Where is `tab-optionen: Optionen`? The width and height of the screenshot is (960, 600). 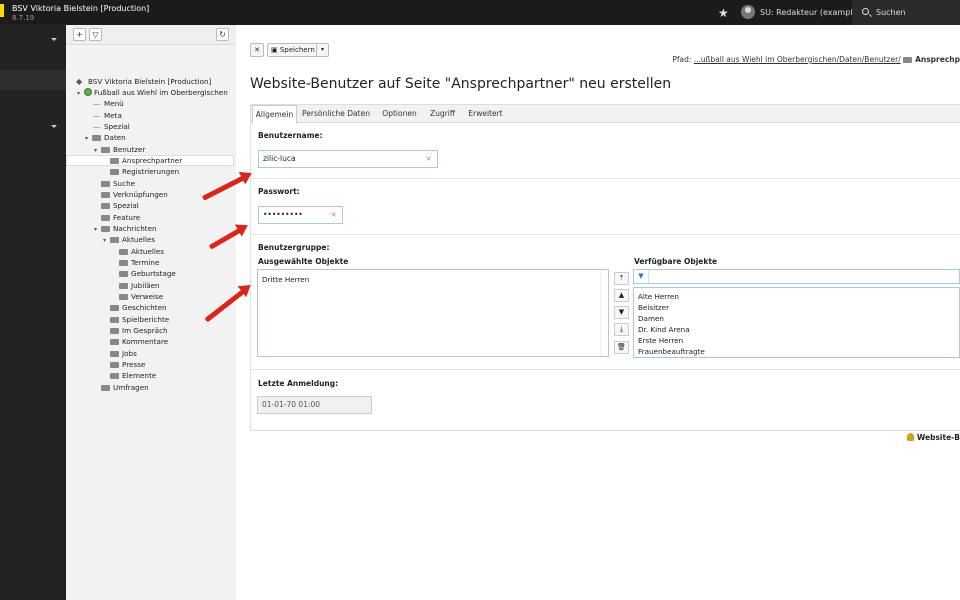 tab-optionen: Optionen is located at coordinates (399, 114).